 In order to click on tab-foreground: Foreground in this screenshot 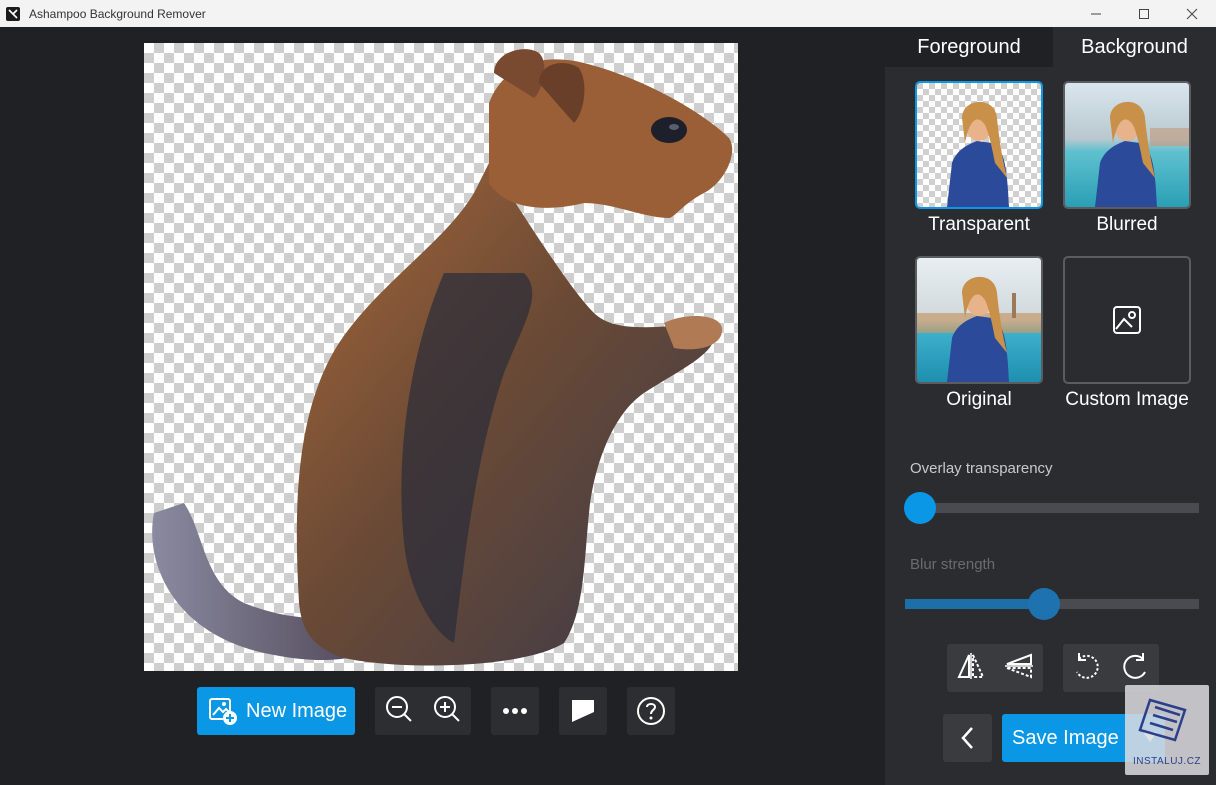, I will do `click(969, 47)`.